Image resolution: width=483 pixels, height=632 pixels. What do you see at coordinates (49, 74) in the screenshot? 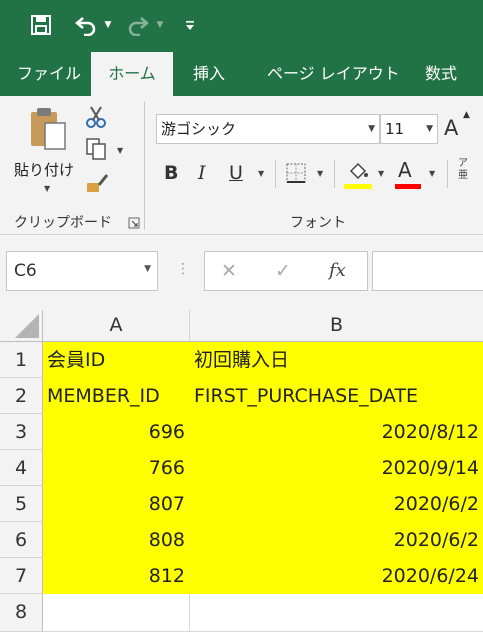
I see `tab-file: ファイル` at bounding box center [49, 74].